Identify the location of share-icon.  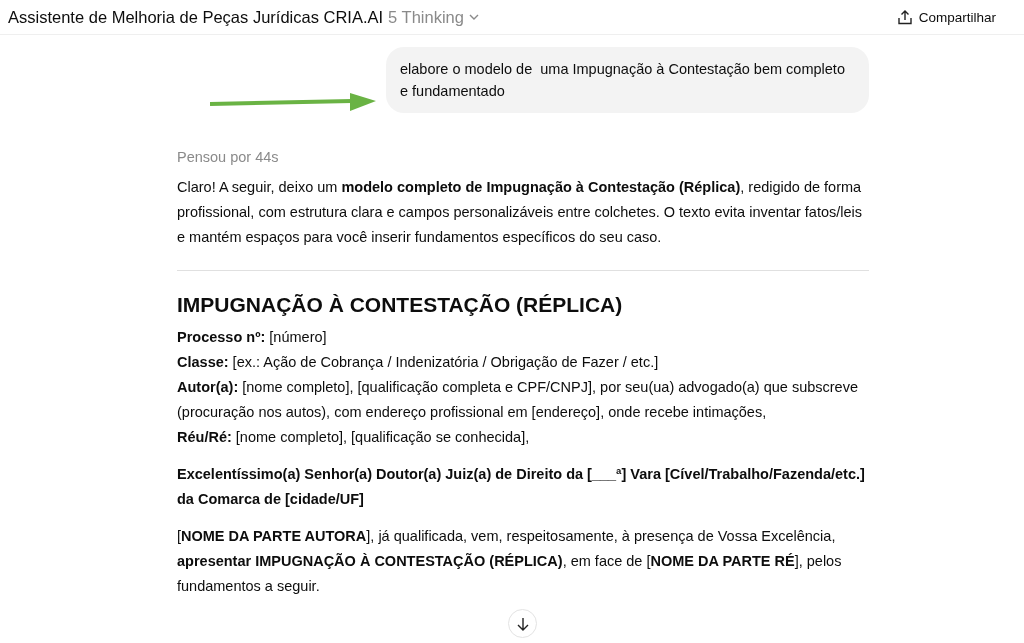
(904, 17).